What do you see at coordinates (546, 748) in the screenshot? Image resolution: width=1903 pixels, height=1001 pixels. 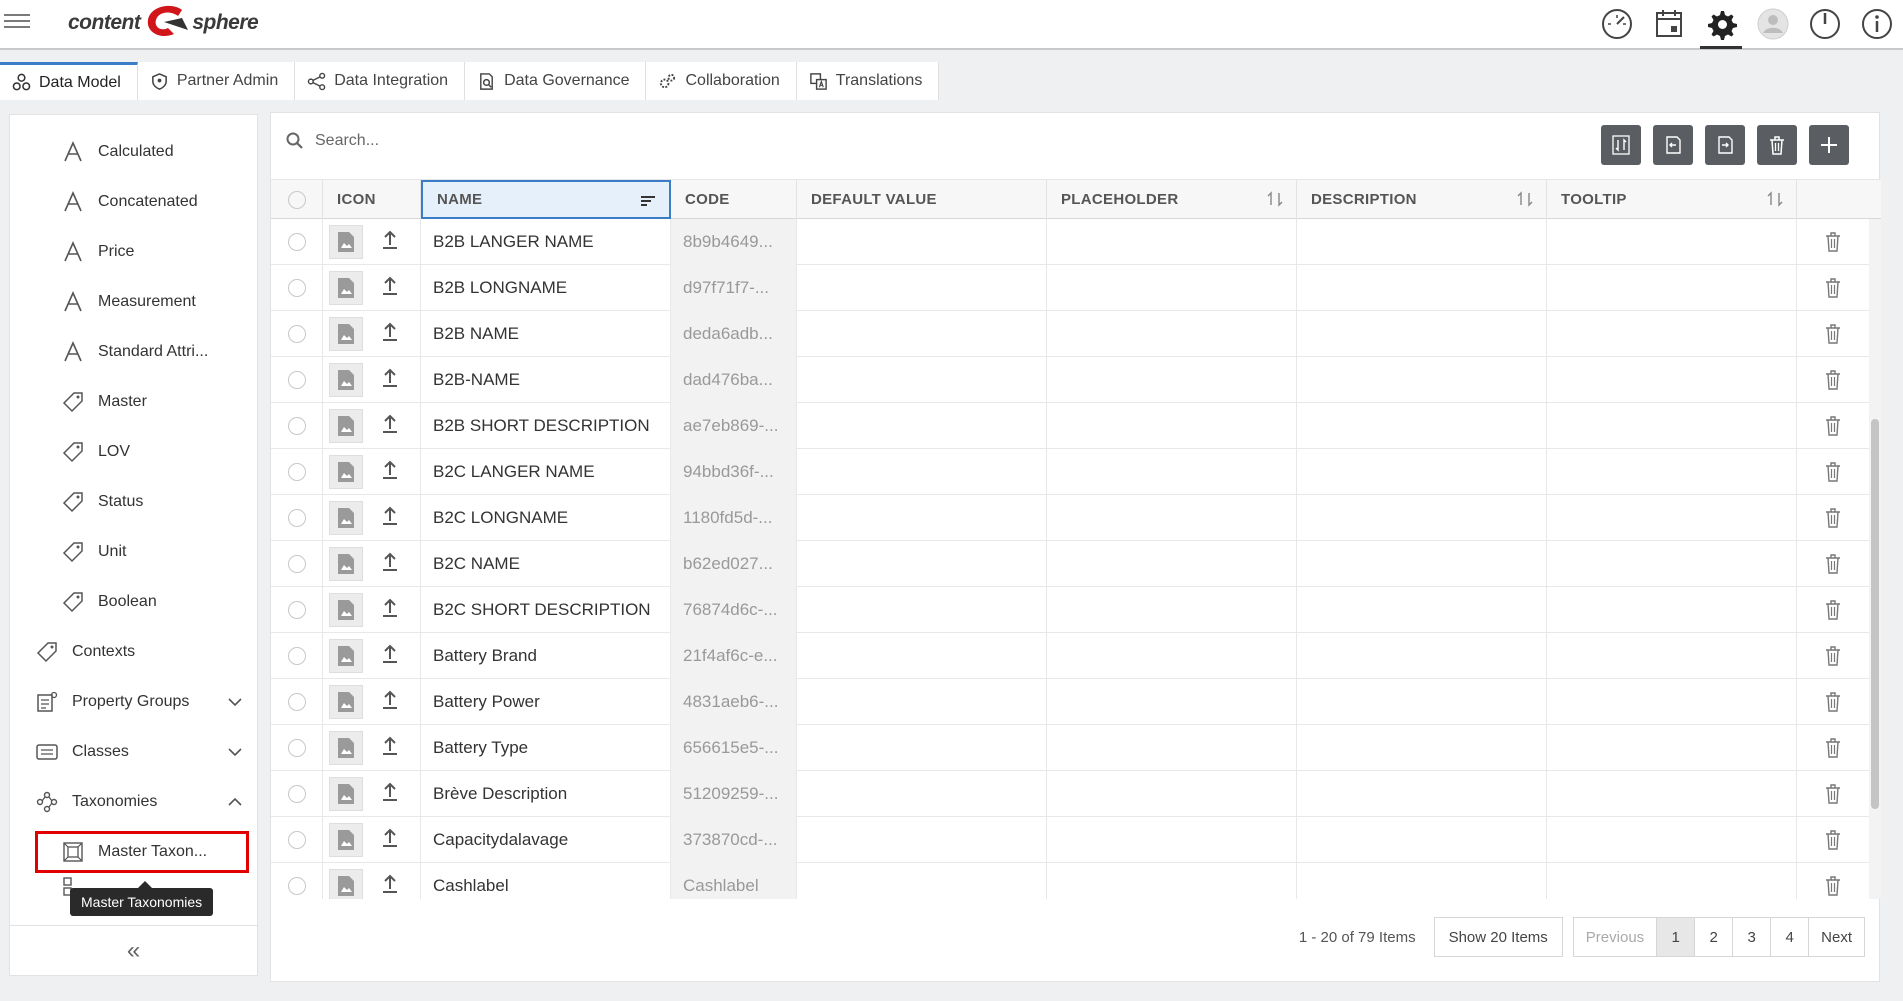 I see `row-name-cell: Battery Type` at bounding box center [546, 748].